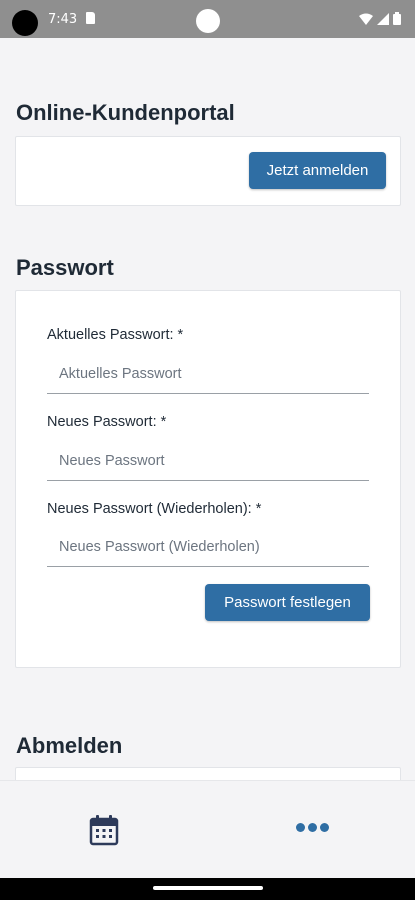  What do you see at coordinates (208, 461) in the screenshot?
I see `new-password-input` at bounding box center [208, 461].